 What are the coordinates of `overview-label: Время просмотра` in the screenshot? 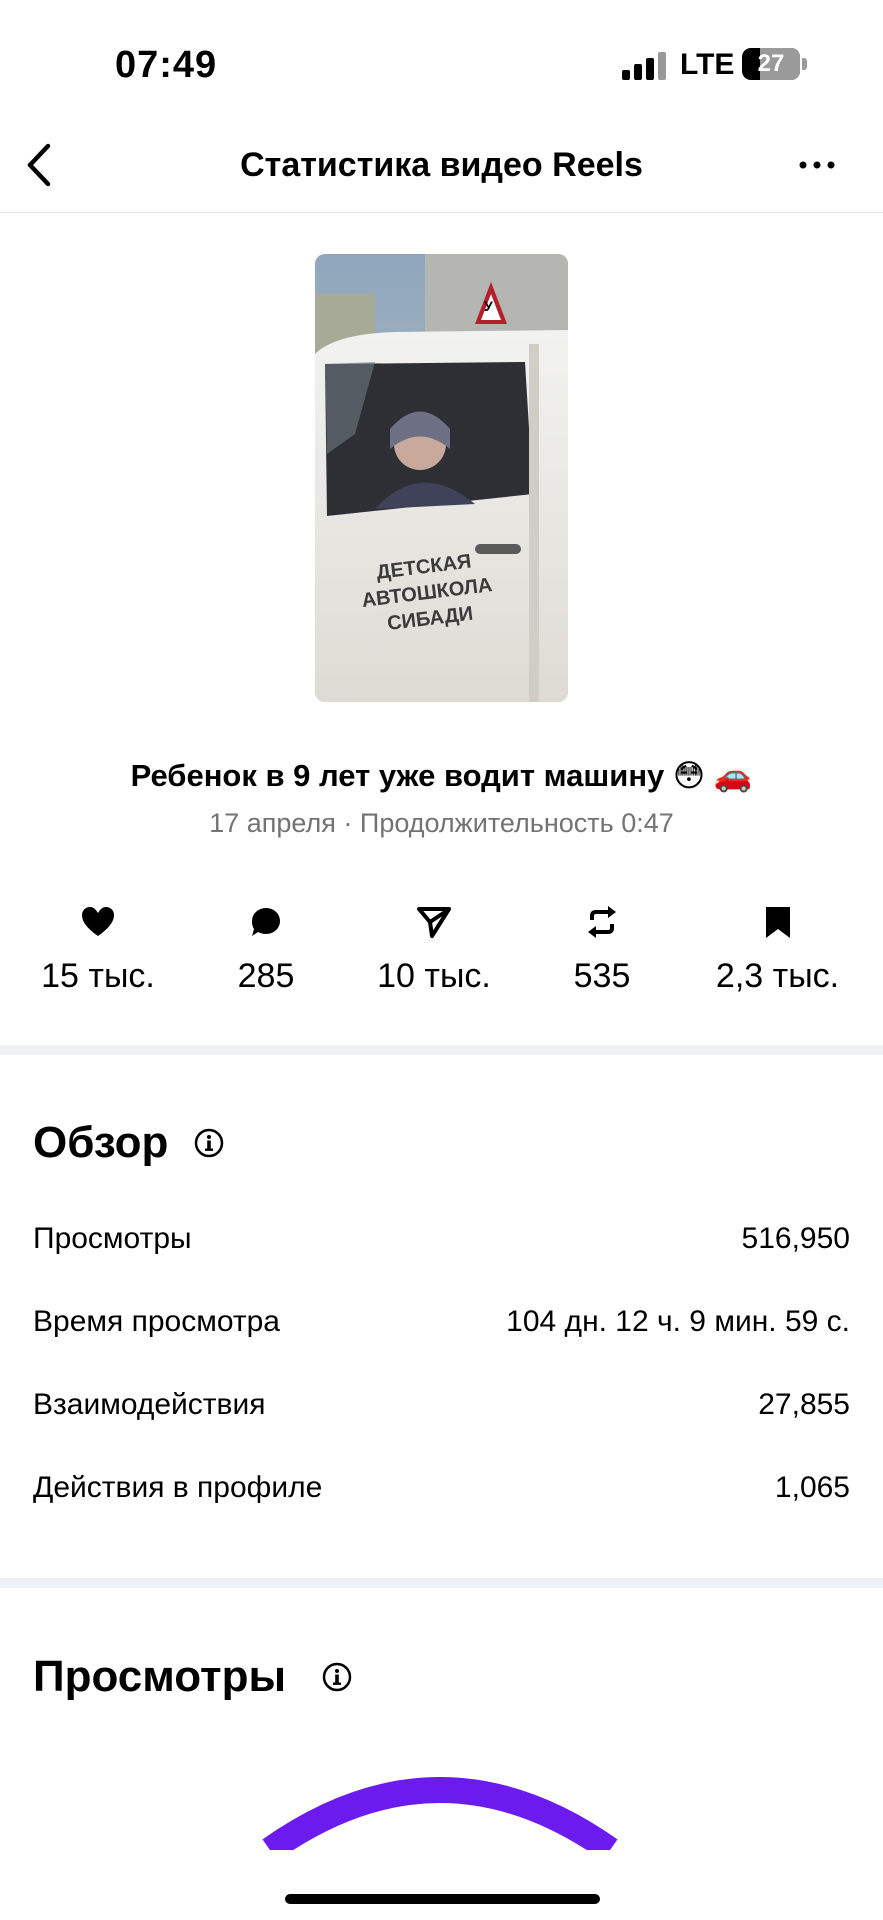 It's located at (156, 1321).